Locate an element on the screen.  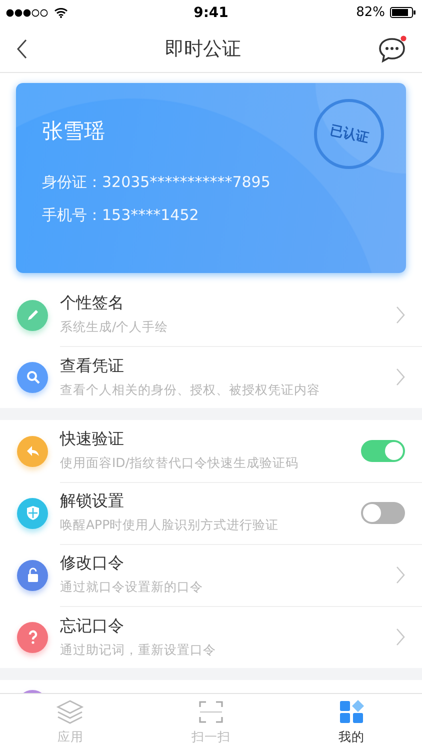
grid-icon is located at coordinates (352, 711).